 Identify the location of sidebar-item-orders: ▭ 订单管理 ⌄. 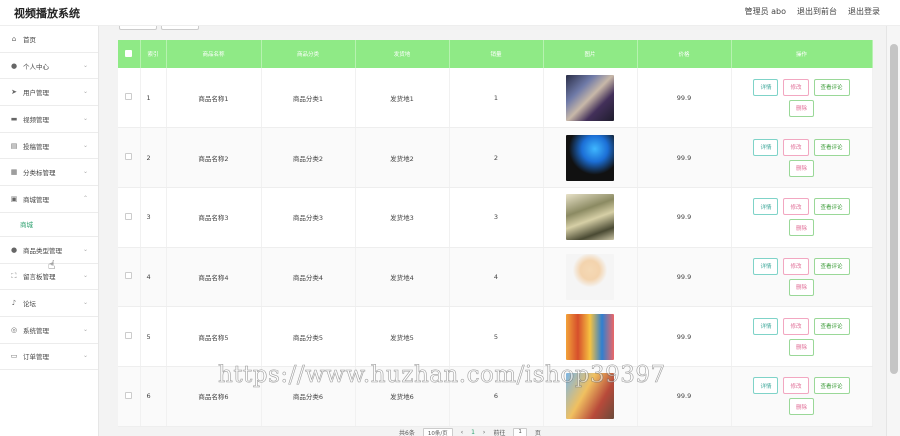
(49, 357).